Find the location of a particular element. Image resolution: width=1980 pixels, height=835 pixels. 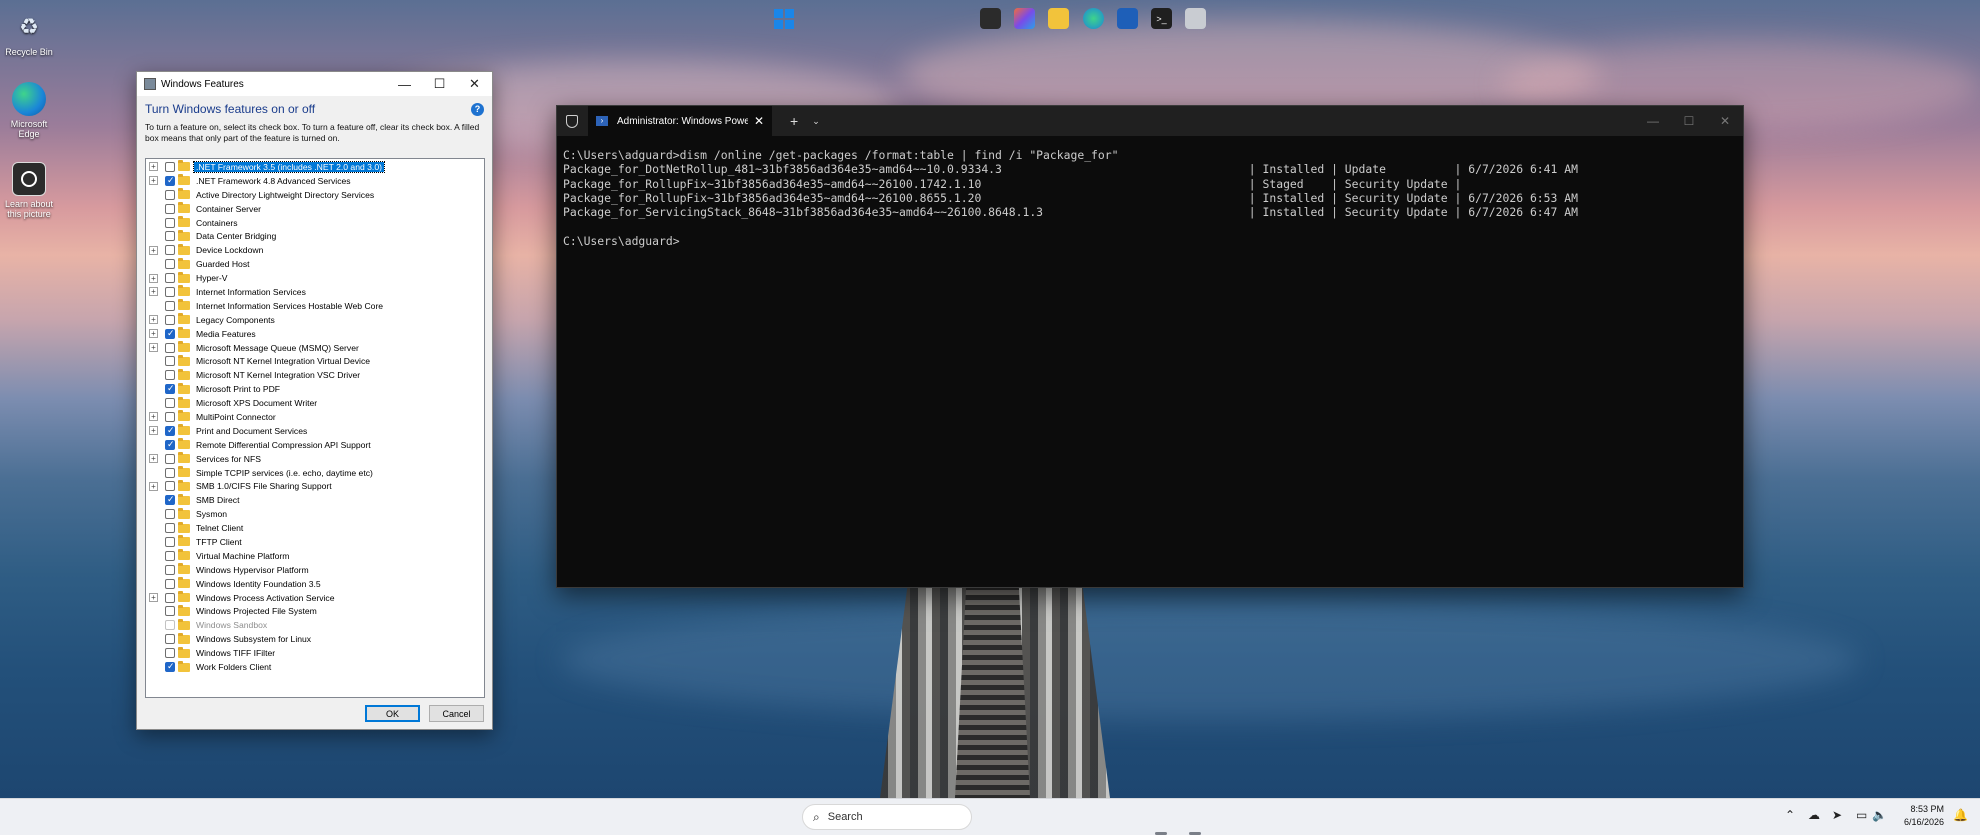

feature-row: SMB Direct is located at coordinates (315, 500).